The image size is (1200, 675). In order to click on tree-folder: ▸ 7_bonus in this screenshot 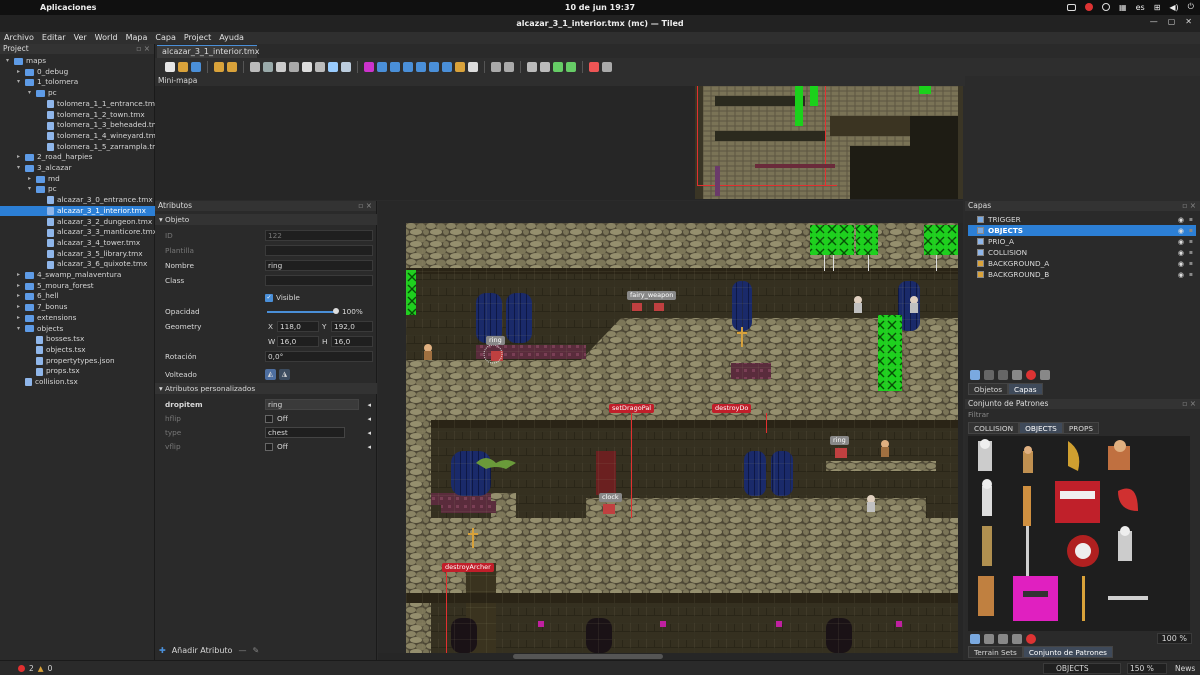, I will do `click(41, 307)`.